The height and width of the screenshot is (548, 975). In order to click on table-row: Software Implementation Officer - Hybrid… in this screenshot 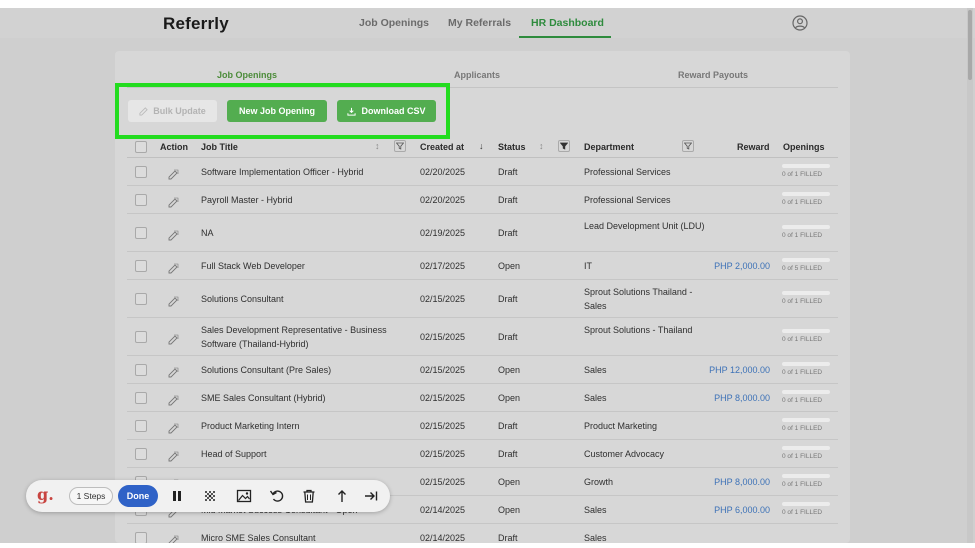, I will do `click(482, 172)`.